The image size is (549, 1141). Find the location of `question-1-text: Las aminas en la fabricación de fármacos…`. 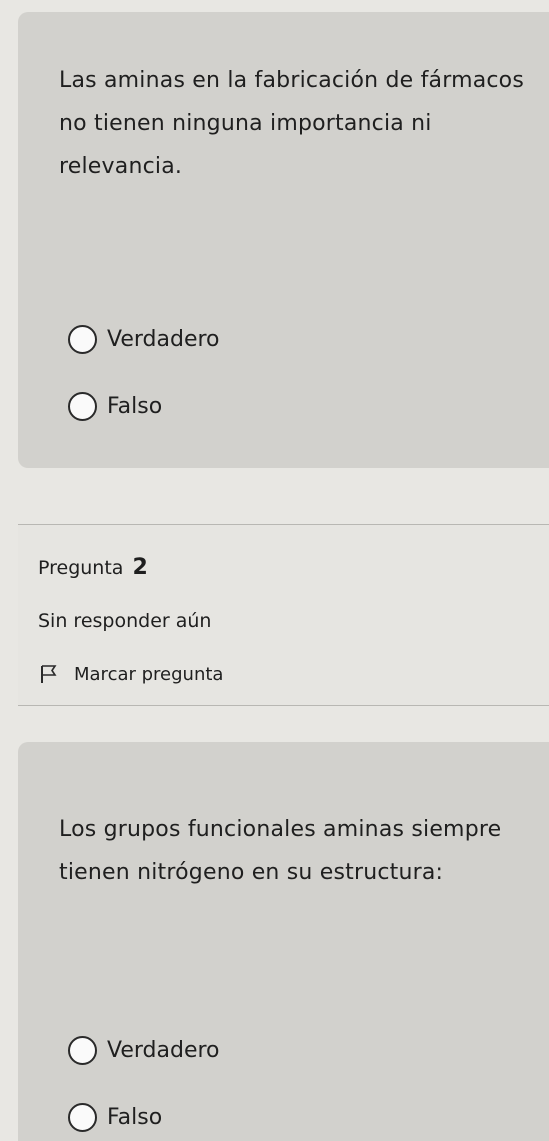

question-1-text: Las aminas en la fabricación de fármacos… is located at coordinates (291, 123).